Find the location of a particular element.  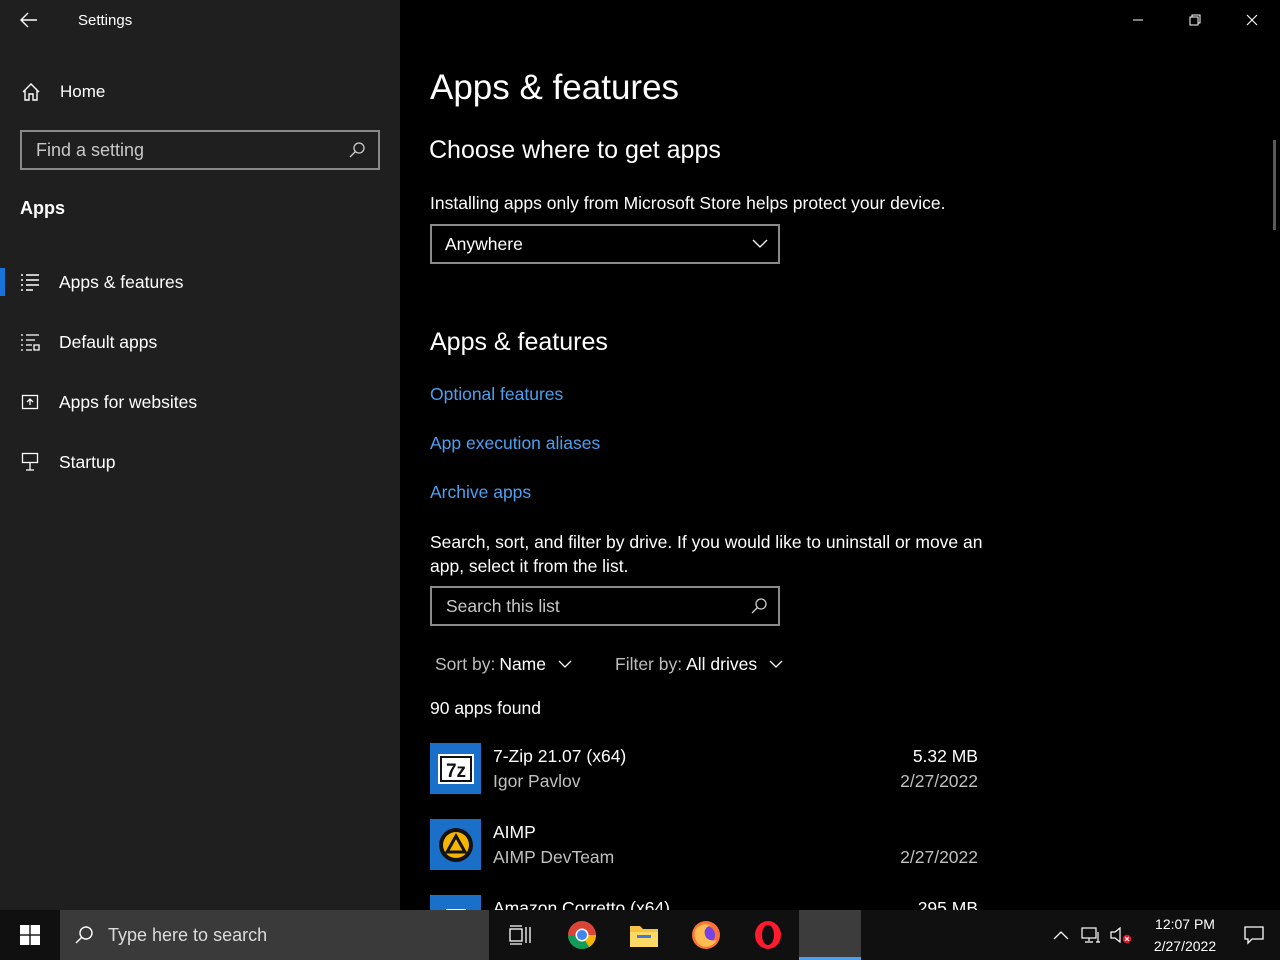

sidebar-item-startup: Startup is located at coordinates (200, 462).